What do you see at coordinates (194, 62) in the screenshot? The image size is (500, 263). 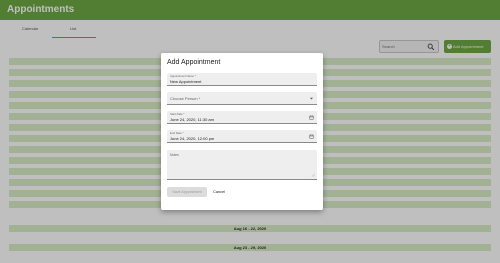 I see `dialog-title: Add Appointment` at bounding box center [194, 62].